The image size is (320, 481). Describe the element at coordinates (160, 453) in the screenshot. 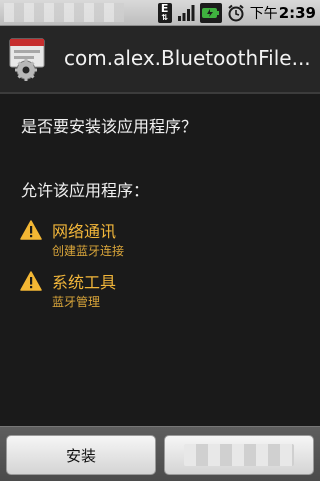

I see `button-bar: 安装` at that location.